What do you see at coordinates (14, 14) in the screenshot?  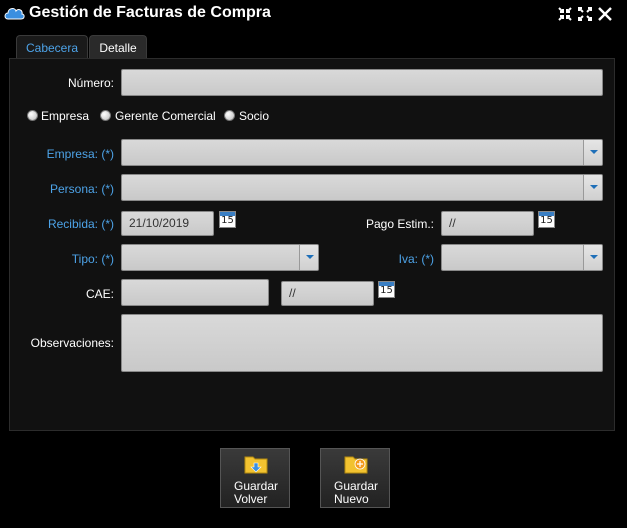 I see `cloud-icon` at bounding box center [14, 14].